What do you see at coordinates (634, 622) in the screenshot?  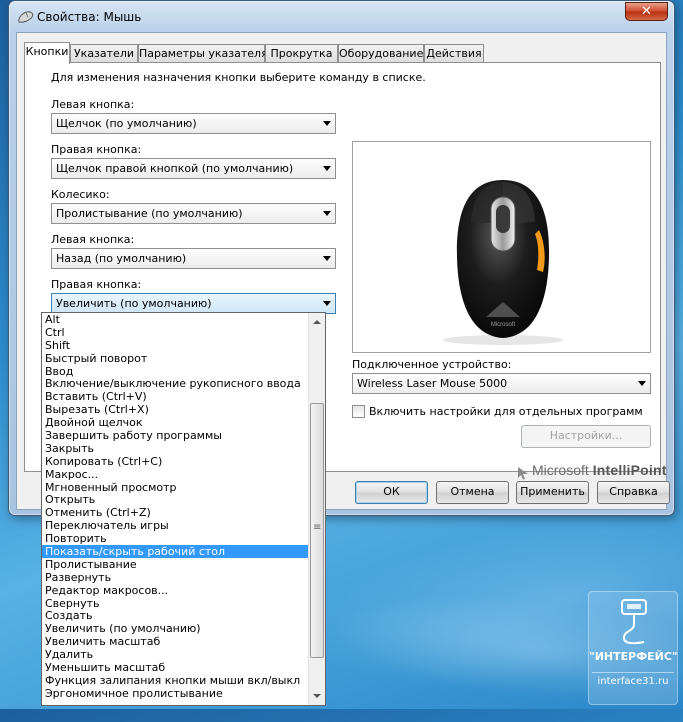 I see `connector-logo-icon` at bounding box center [634, 622].